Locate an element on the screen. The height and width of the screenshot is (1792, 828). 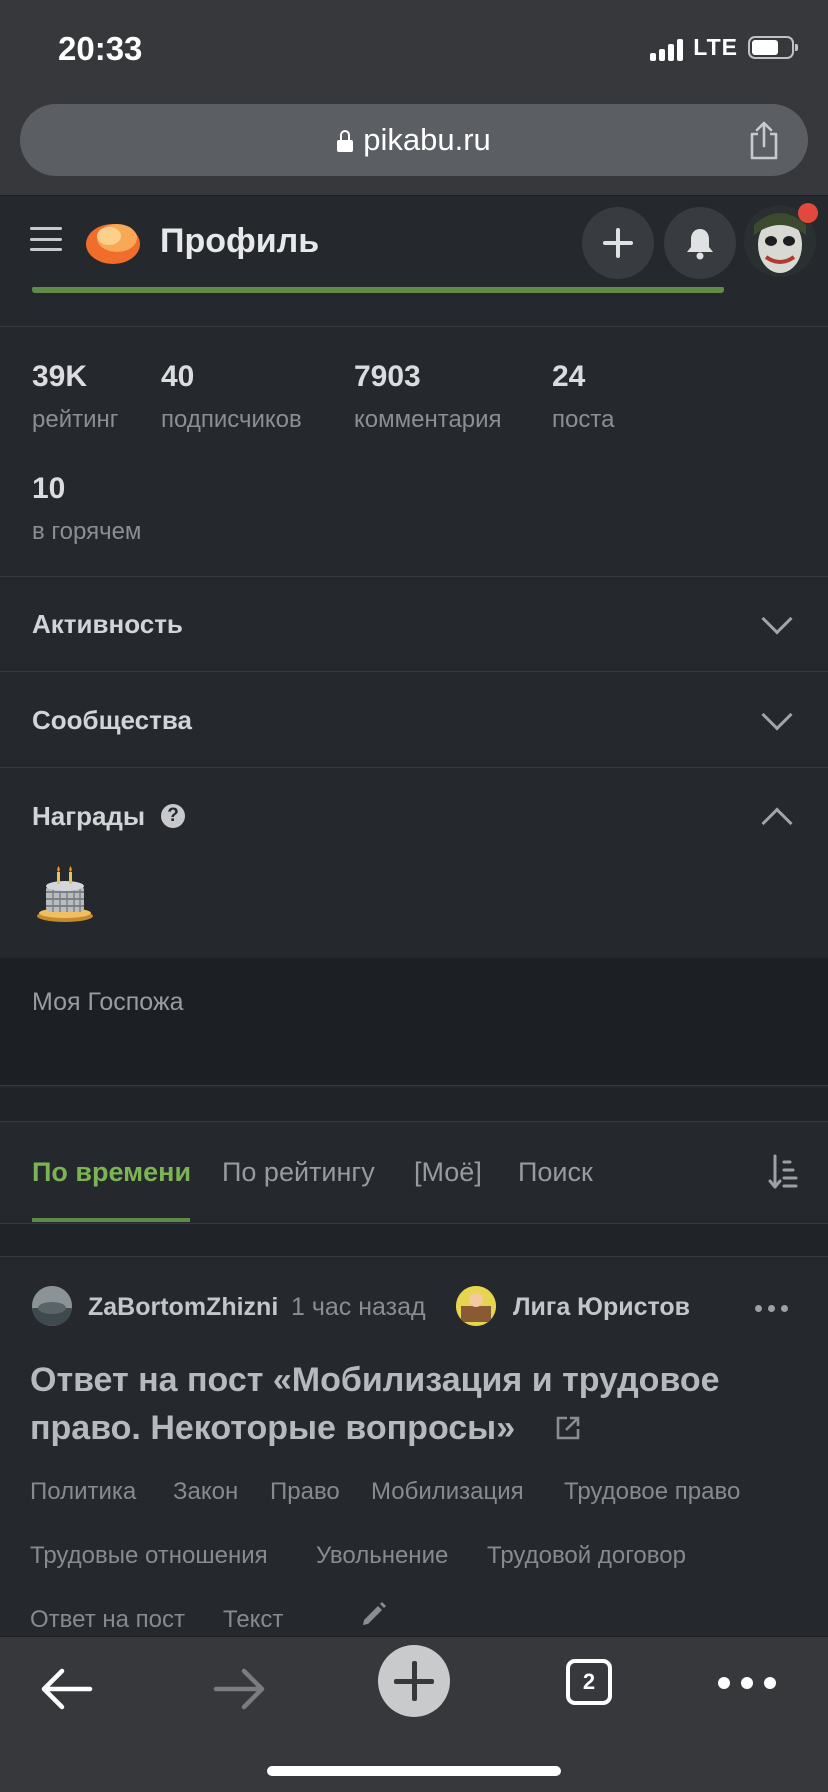
note-text: Моя Госпожа is located at coordinates (108, 1002).